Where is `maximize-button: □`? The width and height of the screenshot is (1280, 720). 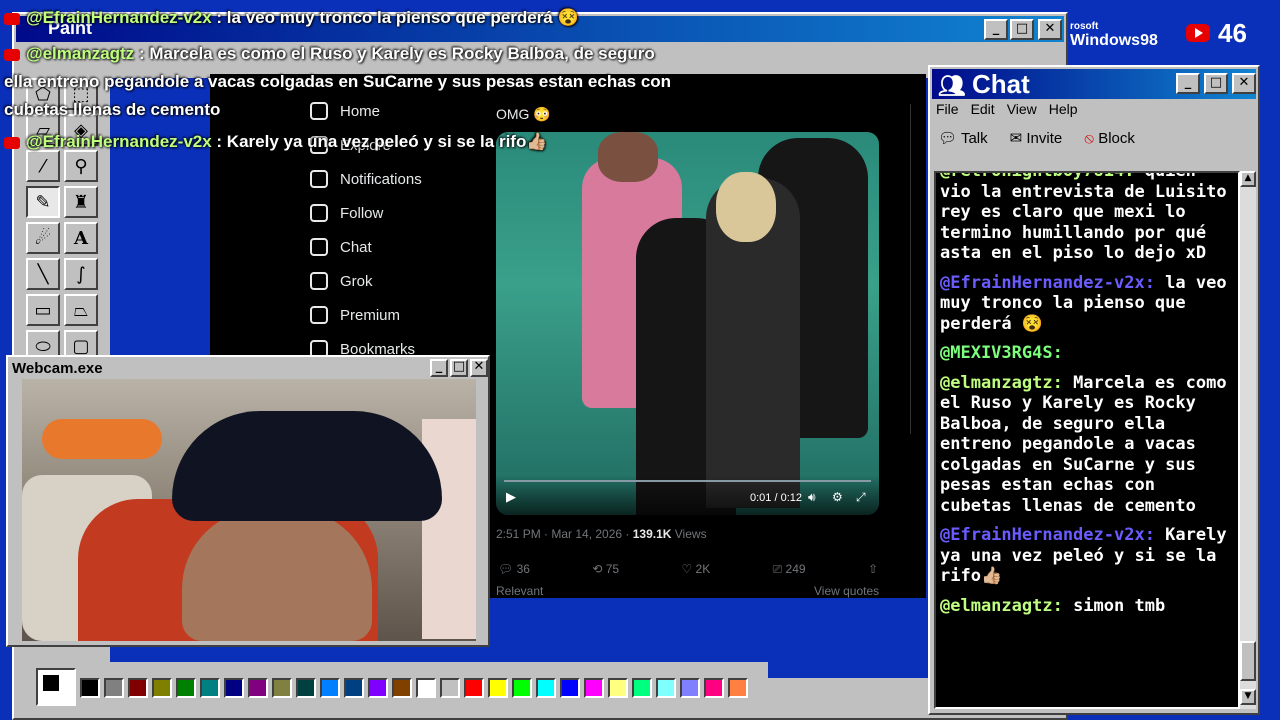
maximize-button: □ is located at coordinates (1022, 29).